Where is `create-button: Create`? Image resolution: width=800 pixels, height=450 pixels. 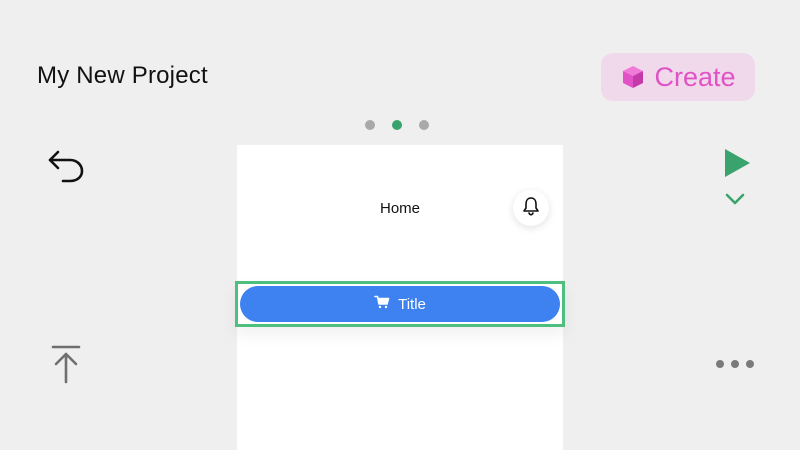
create-button: Create is located at coordinates (678, 77).